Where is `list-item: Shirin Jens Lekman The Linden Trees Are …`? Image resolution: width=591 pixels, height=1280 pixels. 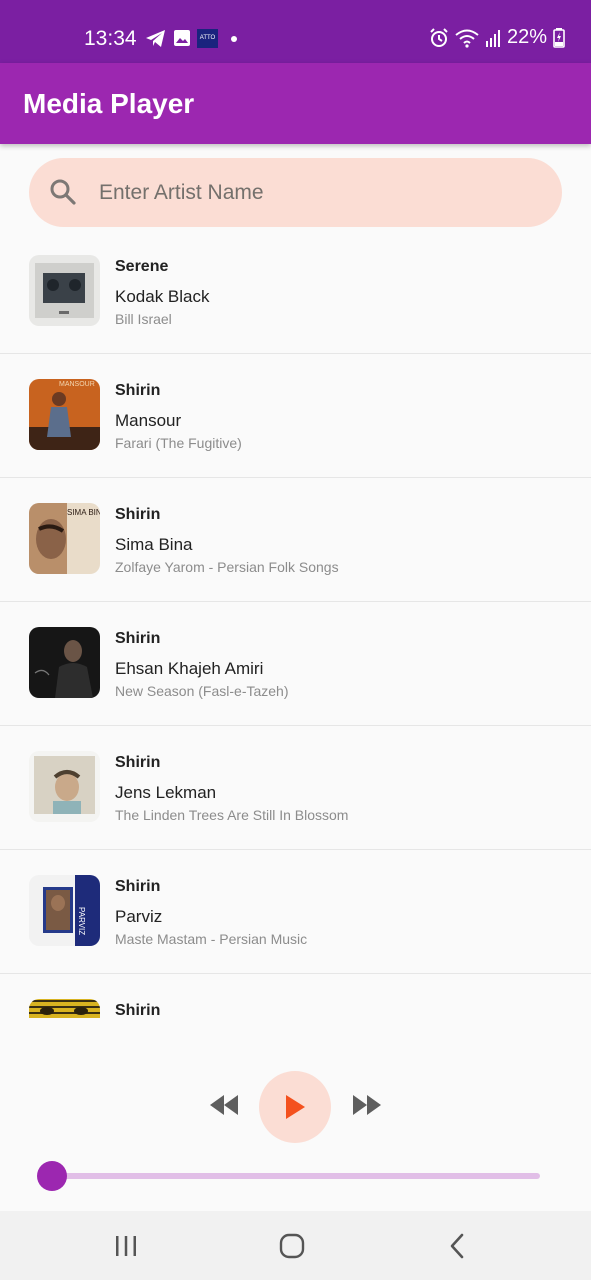
list-item: Shirin Jens Lekman The Linden Trees Are … is located at coordinates (295, 788).